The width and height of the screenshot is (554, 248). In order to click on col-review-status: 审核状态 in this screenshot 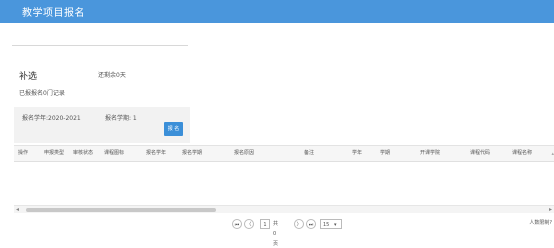, I will do `click(83, 152)`.